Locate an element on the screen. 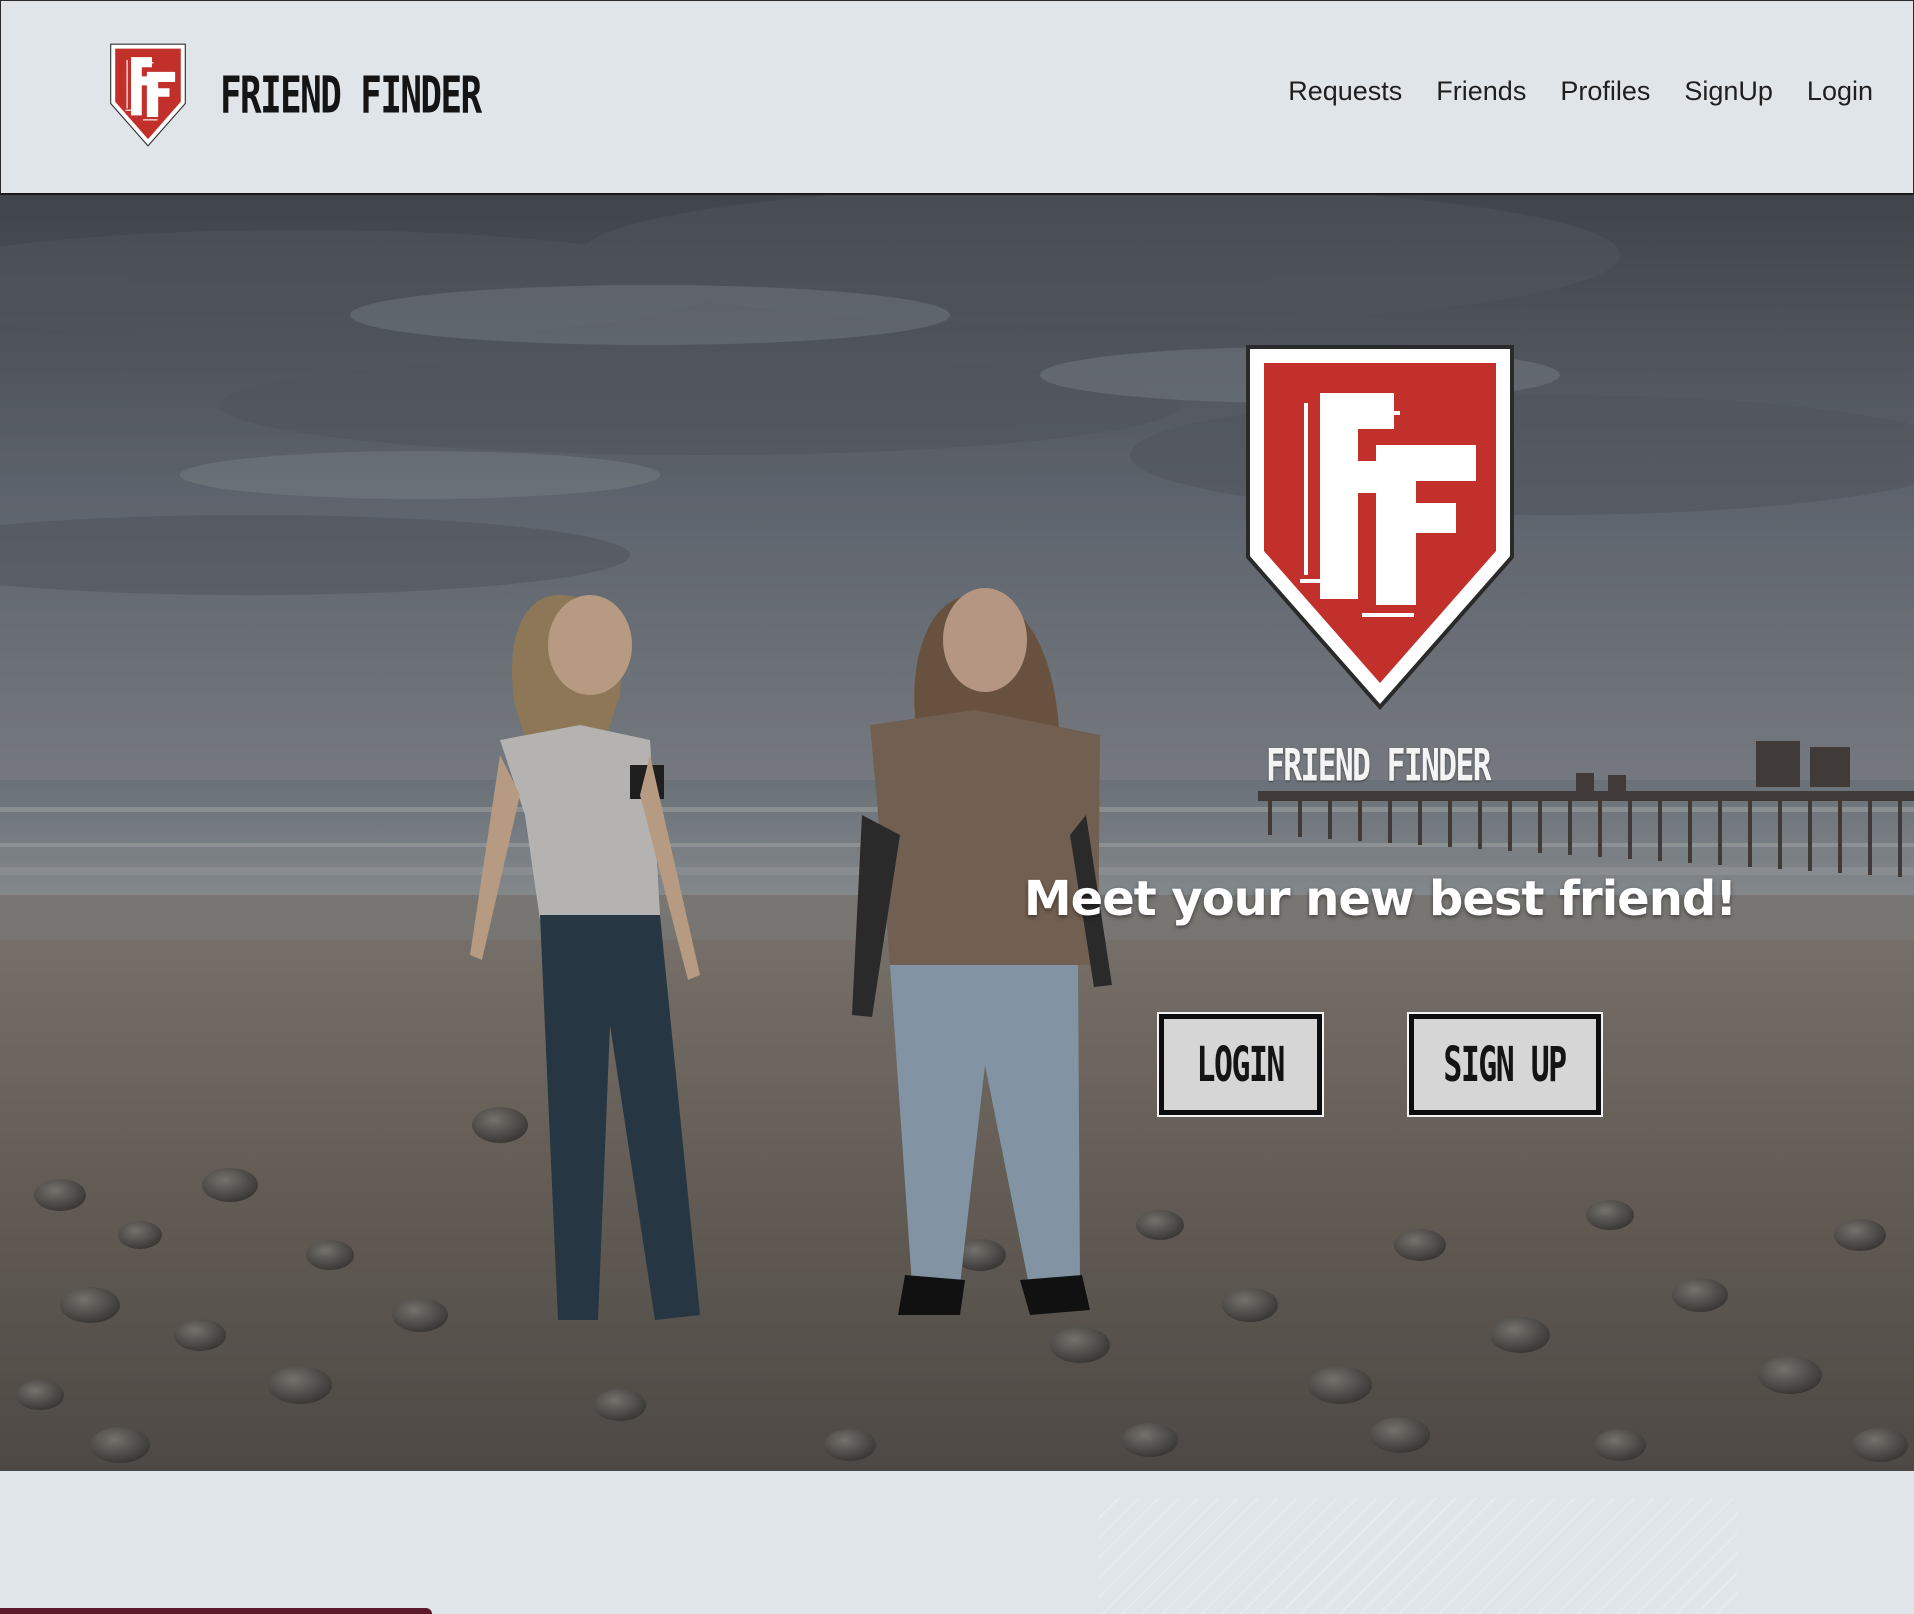 The height and width of the screenshot is (1614, 1914). nav-signup: SignUp is located at coordinates (1728, 91).